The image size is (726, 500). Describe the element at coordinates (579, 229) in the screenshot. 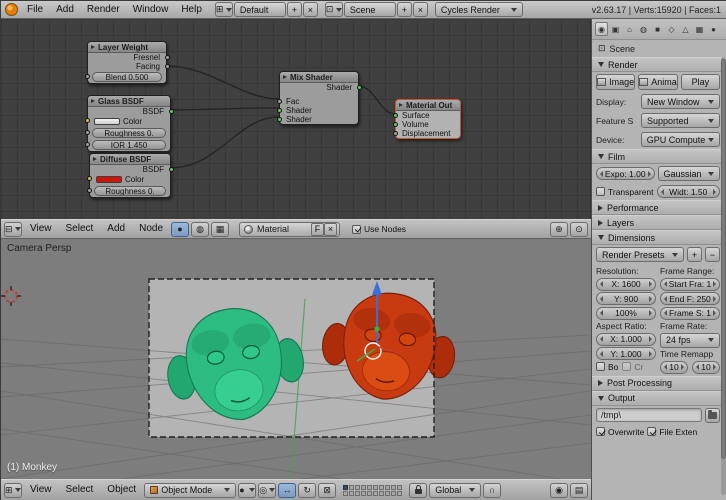

I see `pin-icon: ⊙` at that location.